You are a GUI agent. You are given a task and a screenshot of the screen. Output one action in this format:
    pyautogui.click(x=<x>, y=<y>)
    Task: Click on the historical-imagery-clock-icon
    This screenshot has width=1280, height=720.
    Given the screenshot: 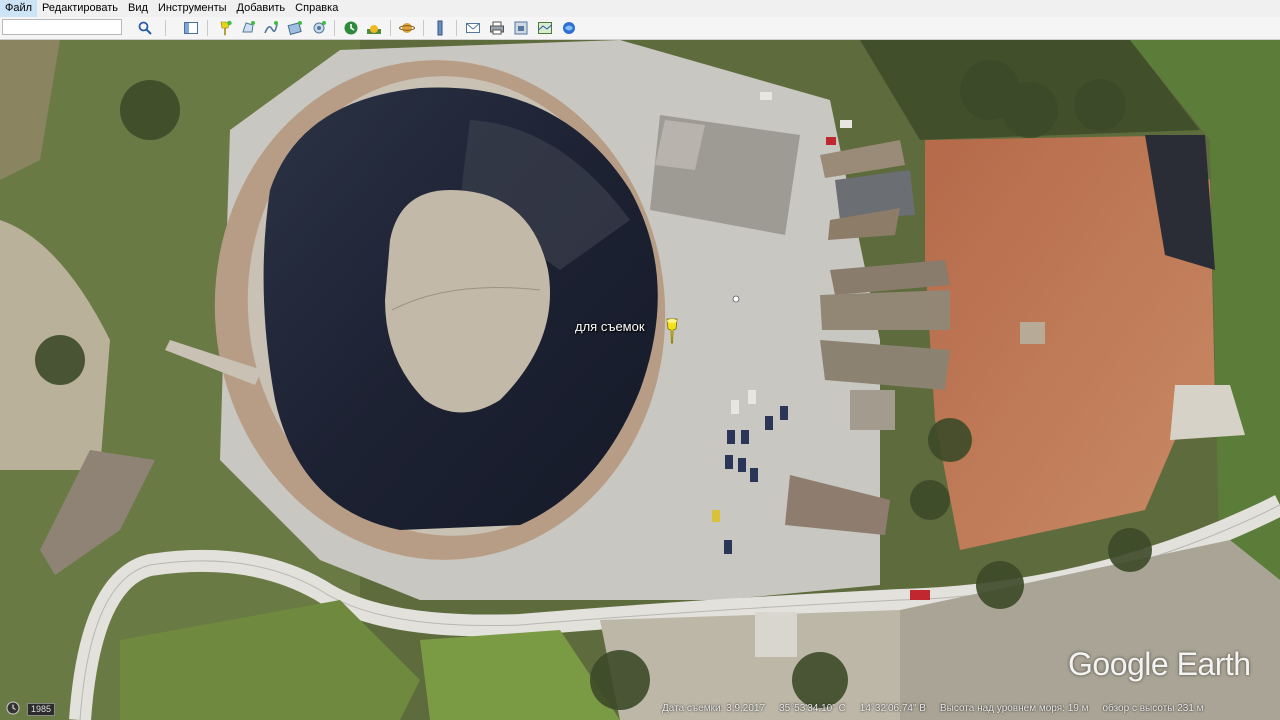 What is the action you would take?
    pyautogui.click(x=13, y=708)
    